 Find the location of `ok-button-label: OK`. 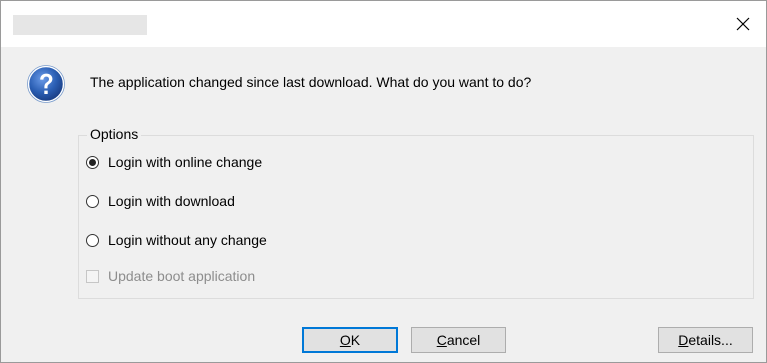

ok-button-label: OK is located at coordinates (350, 340).